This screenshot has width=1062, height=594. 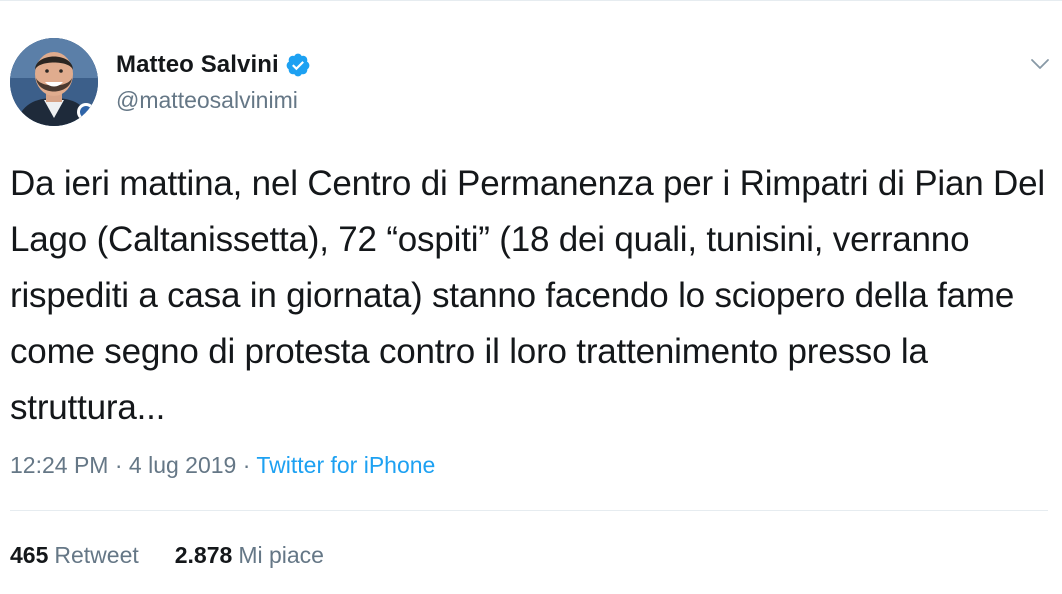 What do you see at coordinates (182, 465) in the screenshot?
I see `tweet-date: 4 lug 2019` at bounding box center [182, 465].